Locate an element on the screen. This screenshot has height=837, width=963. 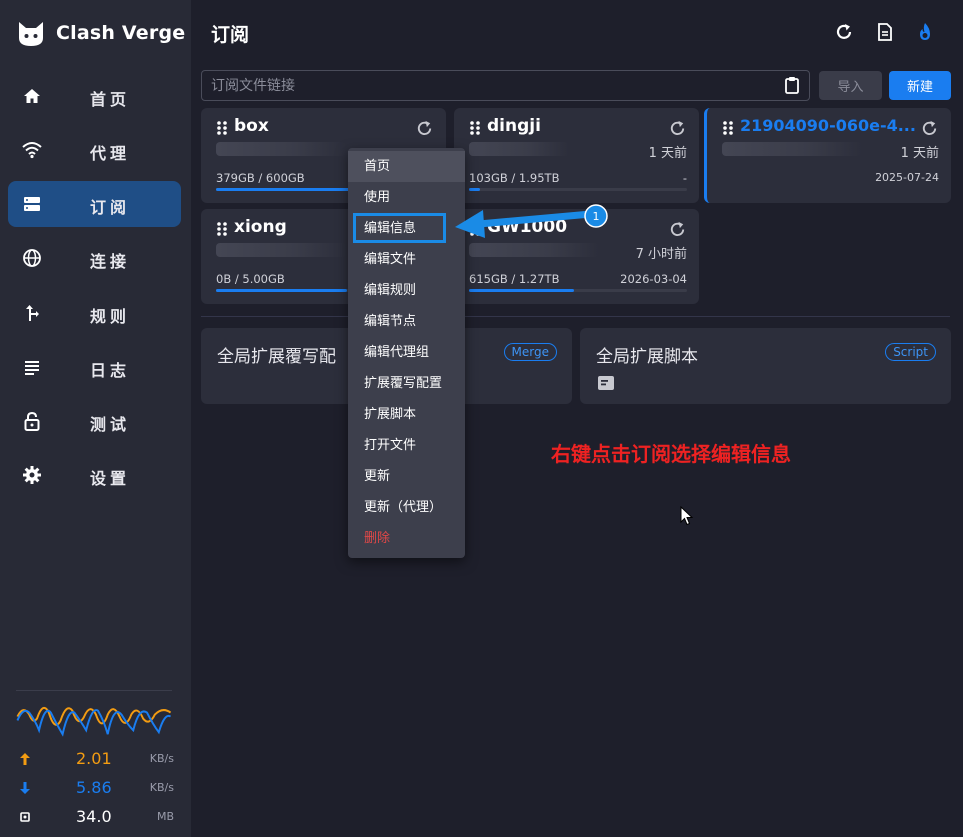
annotation-text: 右键点击订阅选择编辑信息 is located at coordinates (671, 454).